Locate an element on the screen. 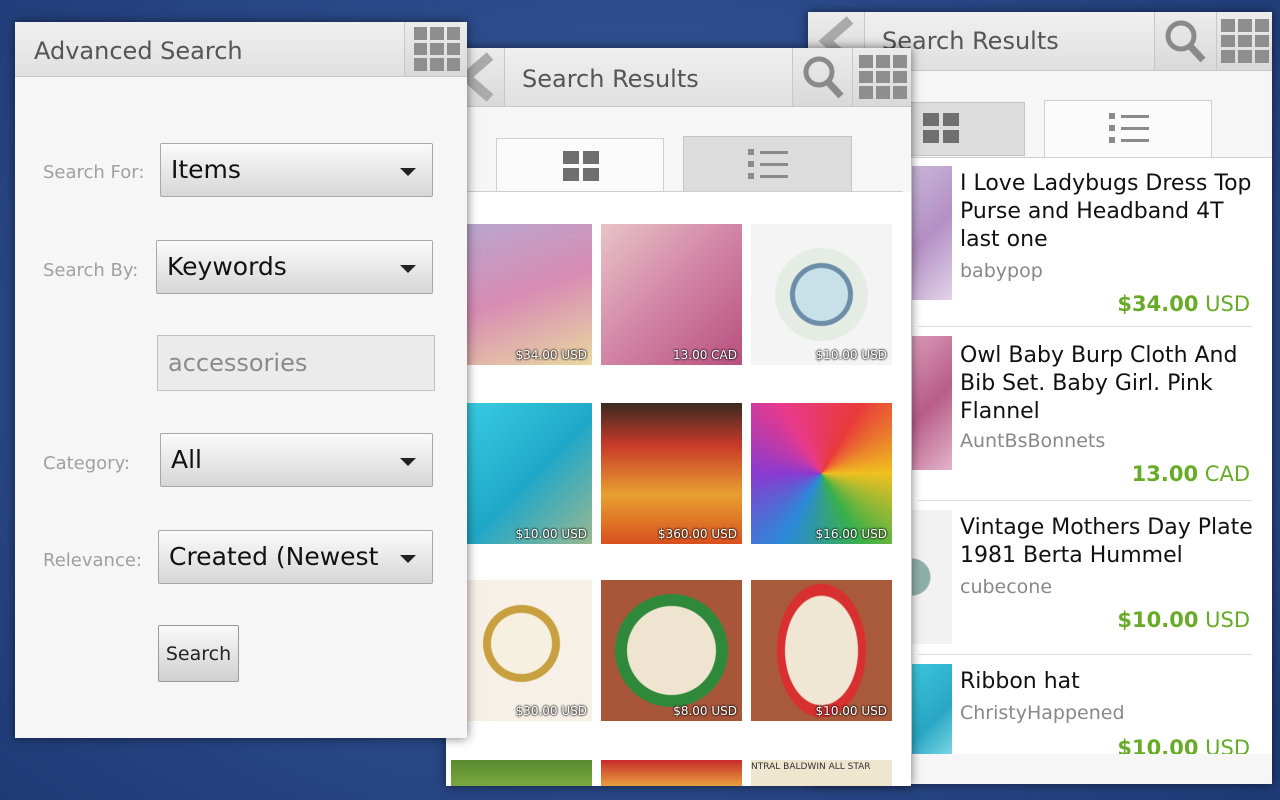  thumbnail-price: $30.00 USD is located at coordinates (551, 711).